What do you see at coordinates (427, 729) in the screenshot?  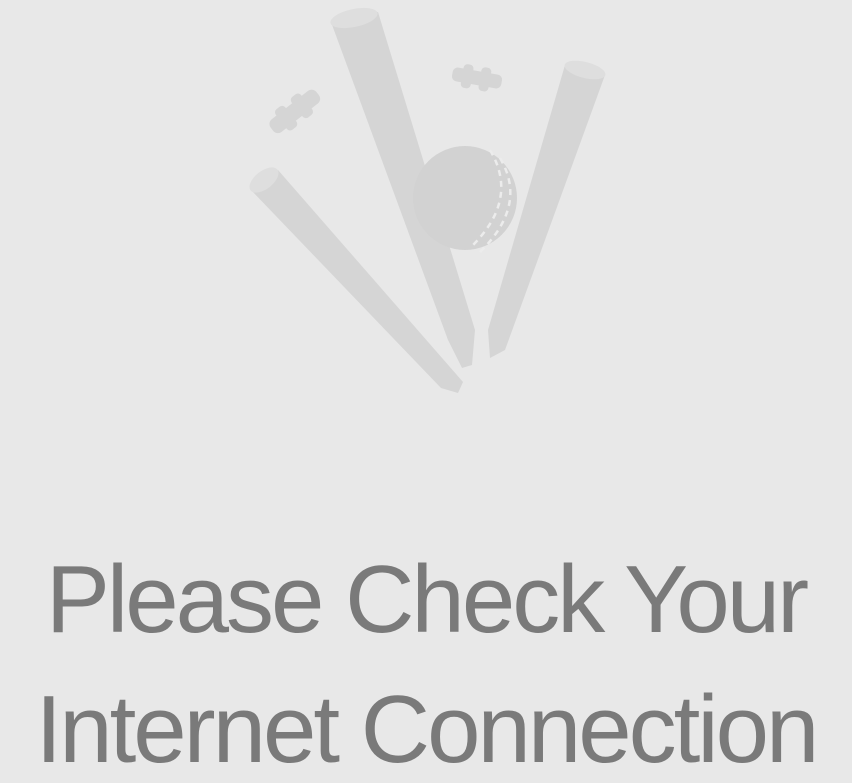 I see `message-line-2: Internet Connection` at bounding box center [427, 729].